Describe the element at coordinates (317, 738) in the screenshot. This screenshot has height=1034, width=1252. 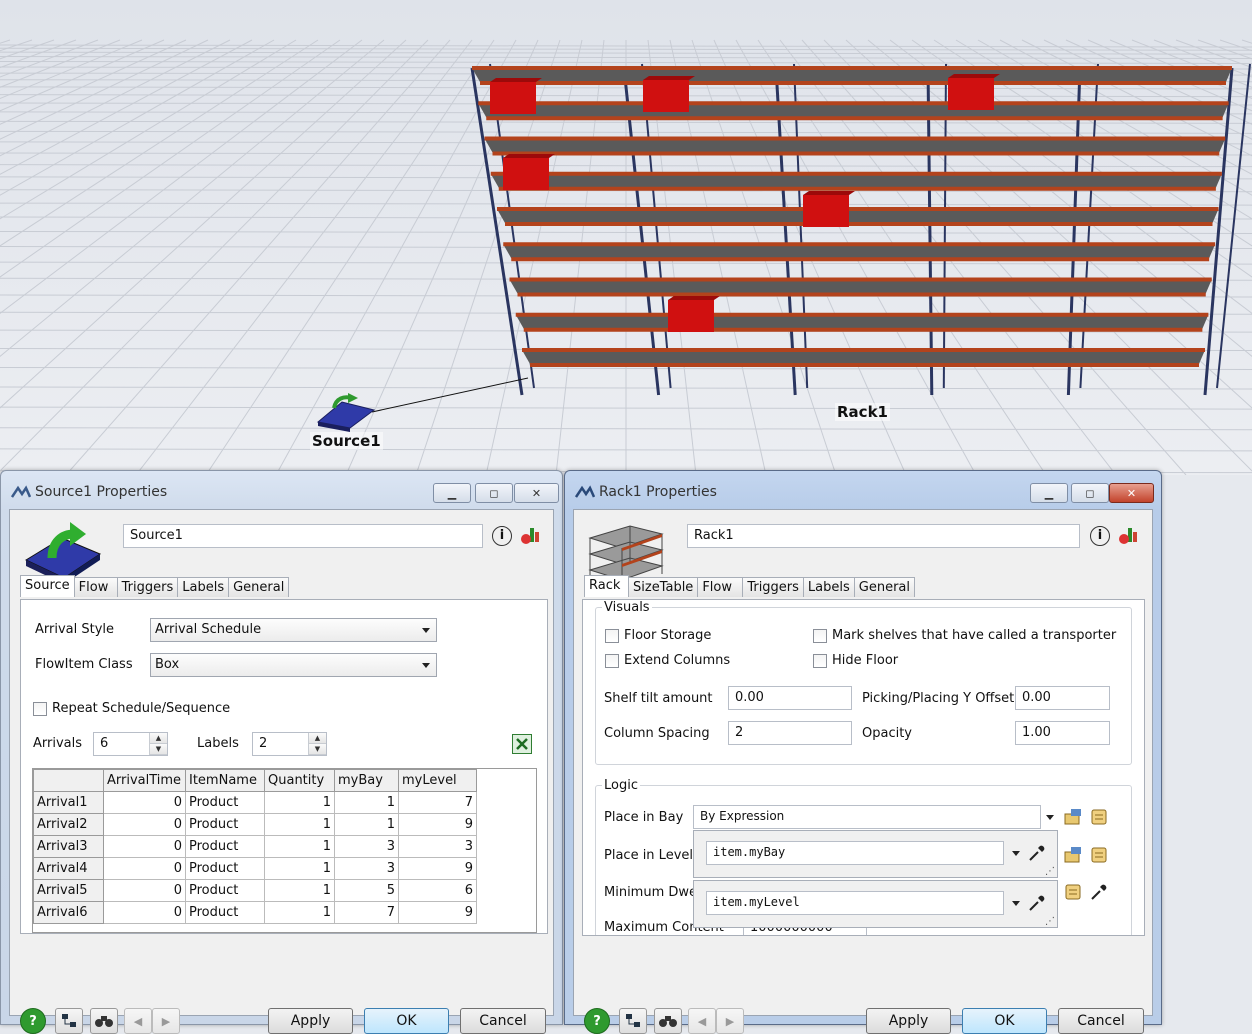
I see `spin-up-icon: ▲` at that location.